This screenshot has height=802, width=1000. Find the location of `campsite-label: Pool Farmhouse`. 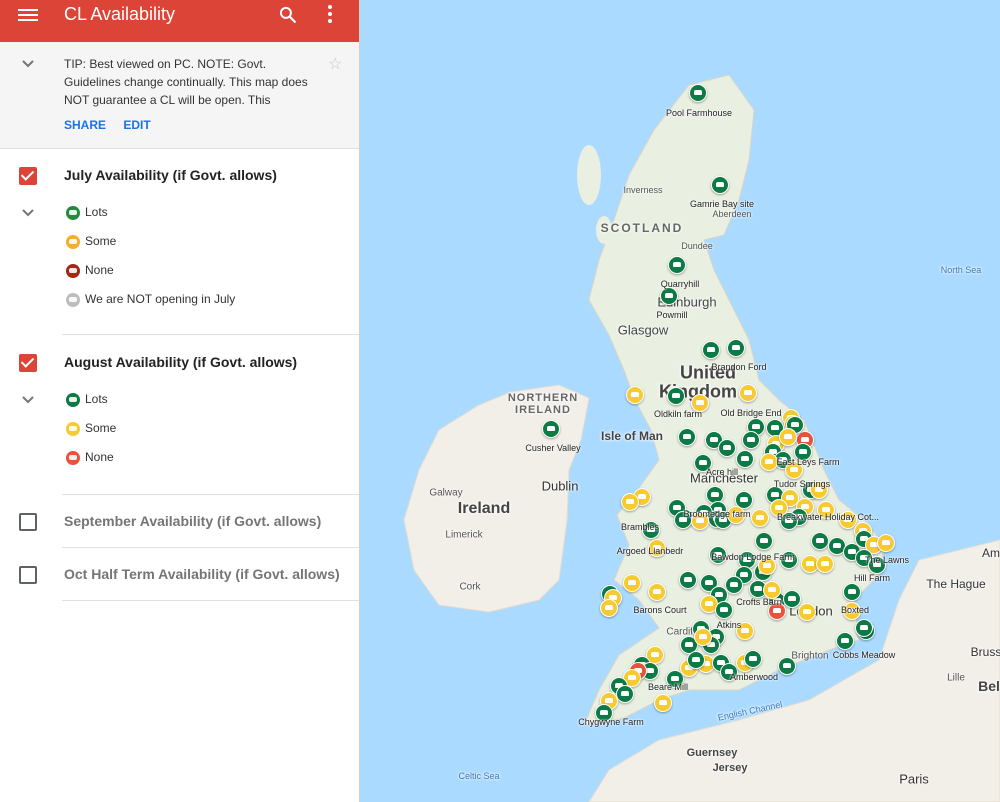

campsite-label: Pool Farmhouse is located at coordinates (699, 113).